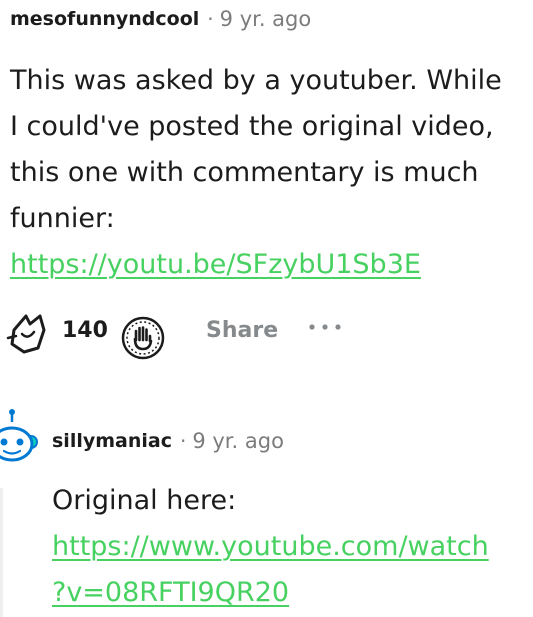 This screenshot has height=617, width=533. What do you see at coordinates (256, 80) in the screenshot?
I see `comment-body-line: This was asked by a youtuber. While` at bounding box center [256, 80].